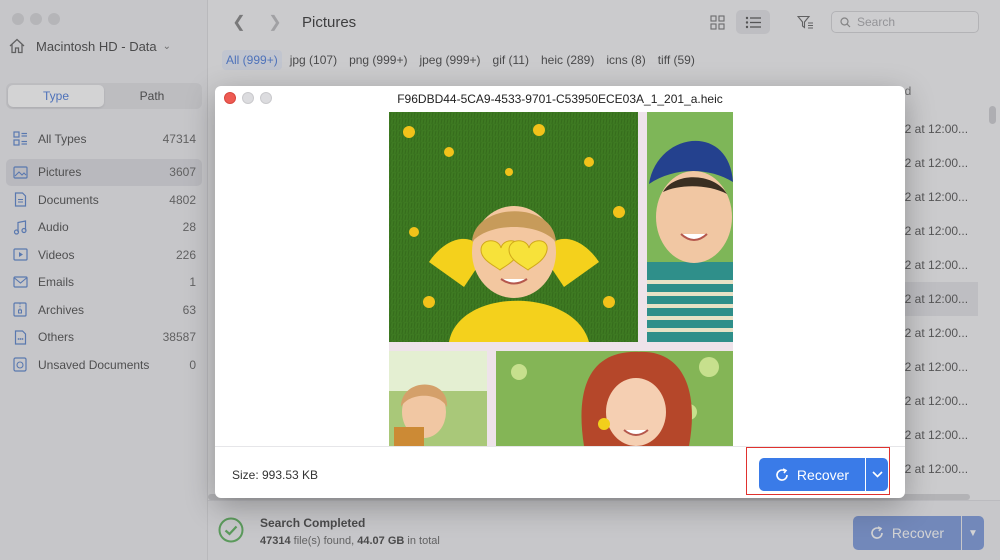  Describe the element at coordinates (275, 475) in the screenshot. I see `file-size: Size: 993.53 KB` at that location.